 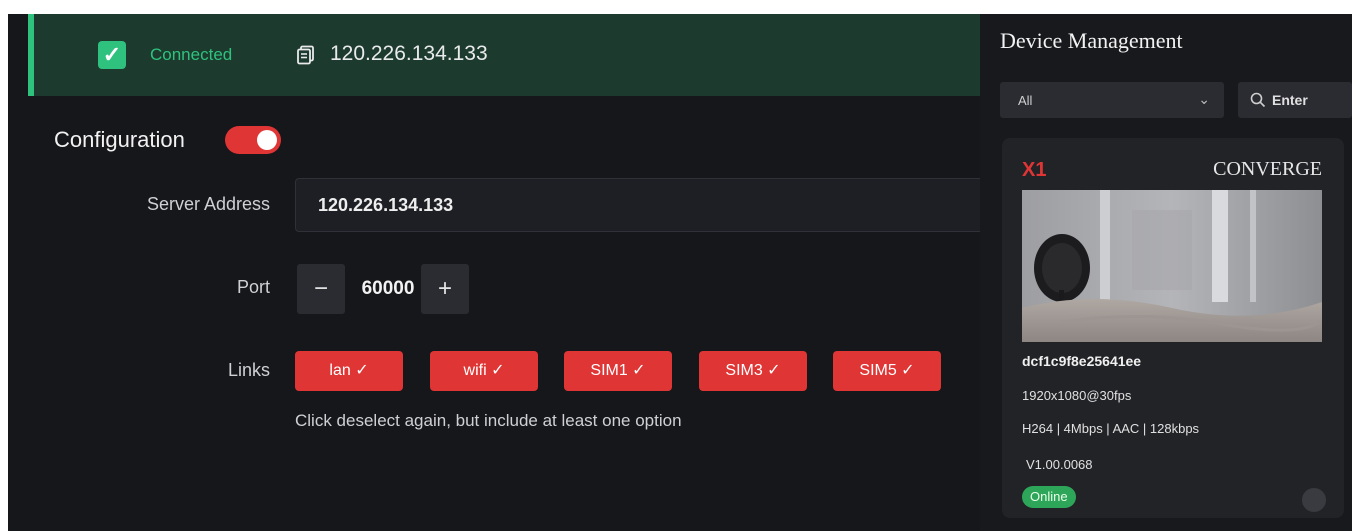 I want to click on device-id: dcf1c9f8e25641ee, so click(x=1082, y=361).